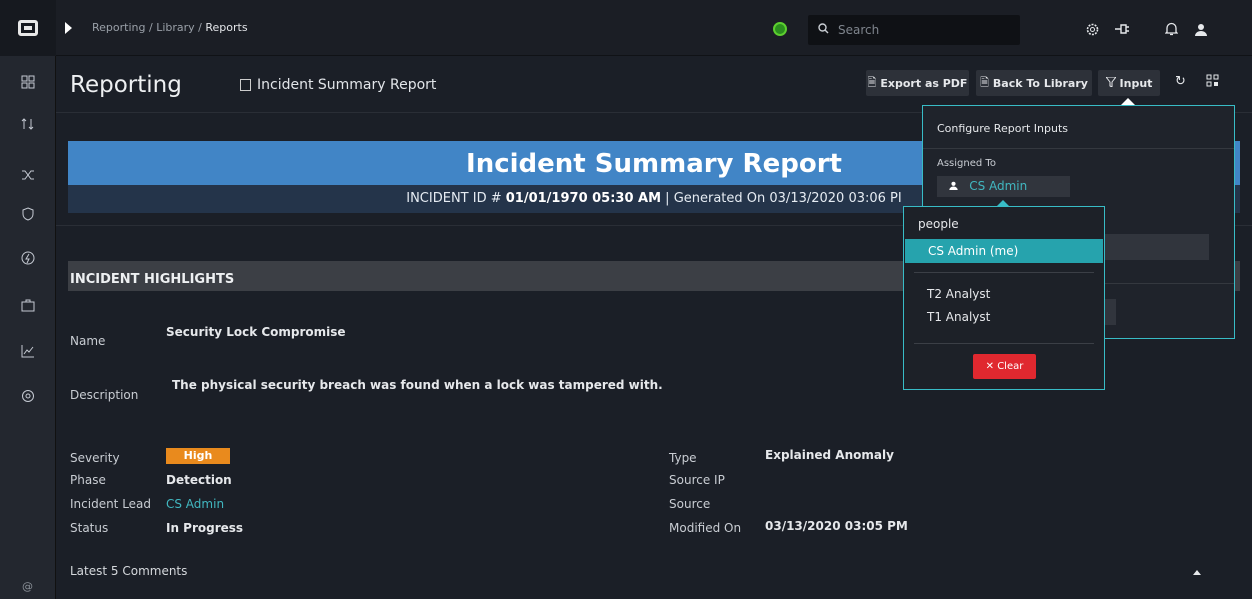  Describe the element at coordinates (28, 214) in the screenshot. I see `shield-icon` at that location.